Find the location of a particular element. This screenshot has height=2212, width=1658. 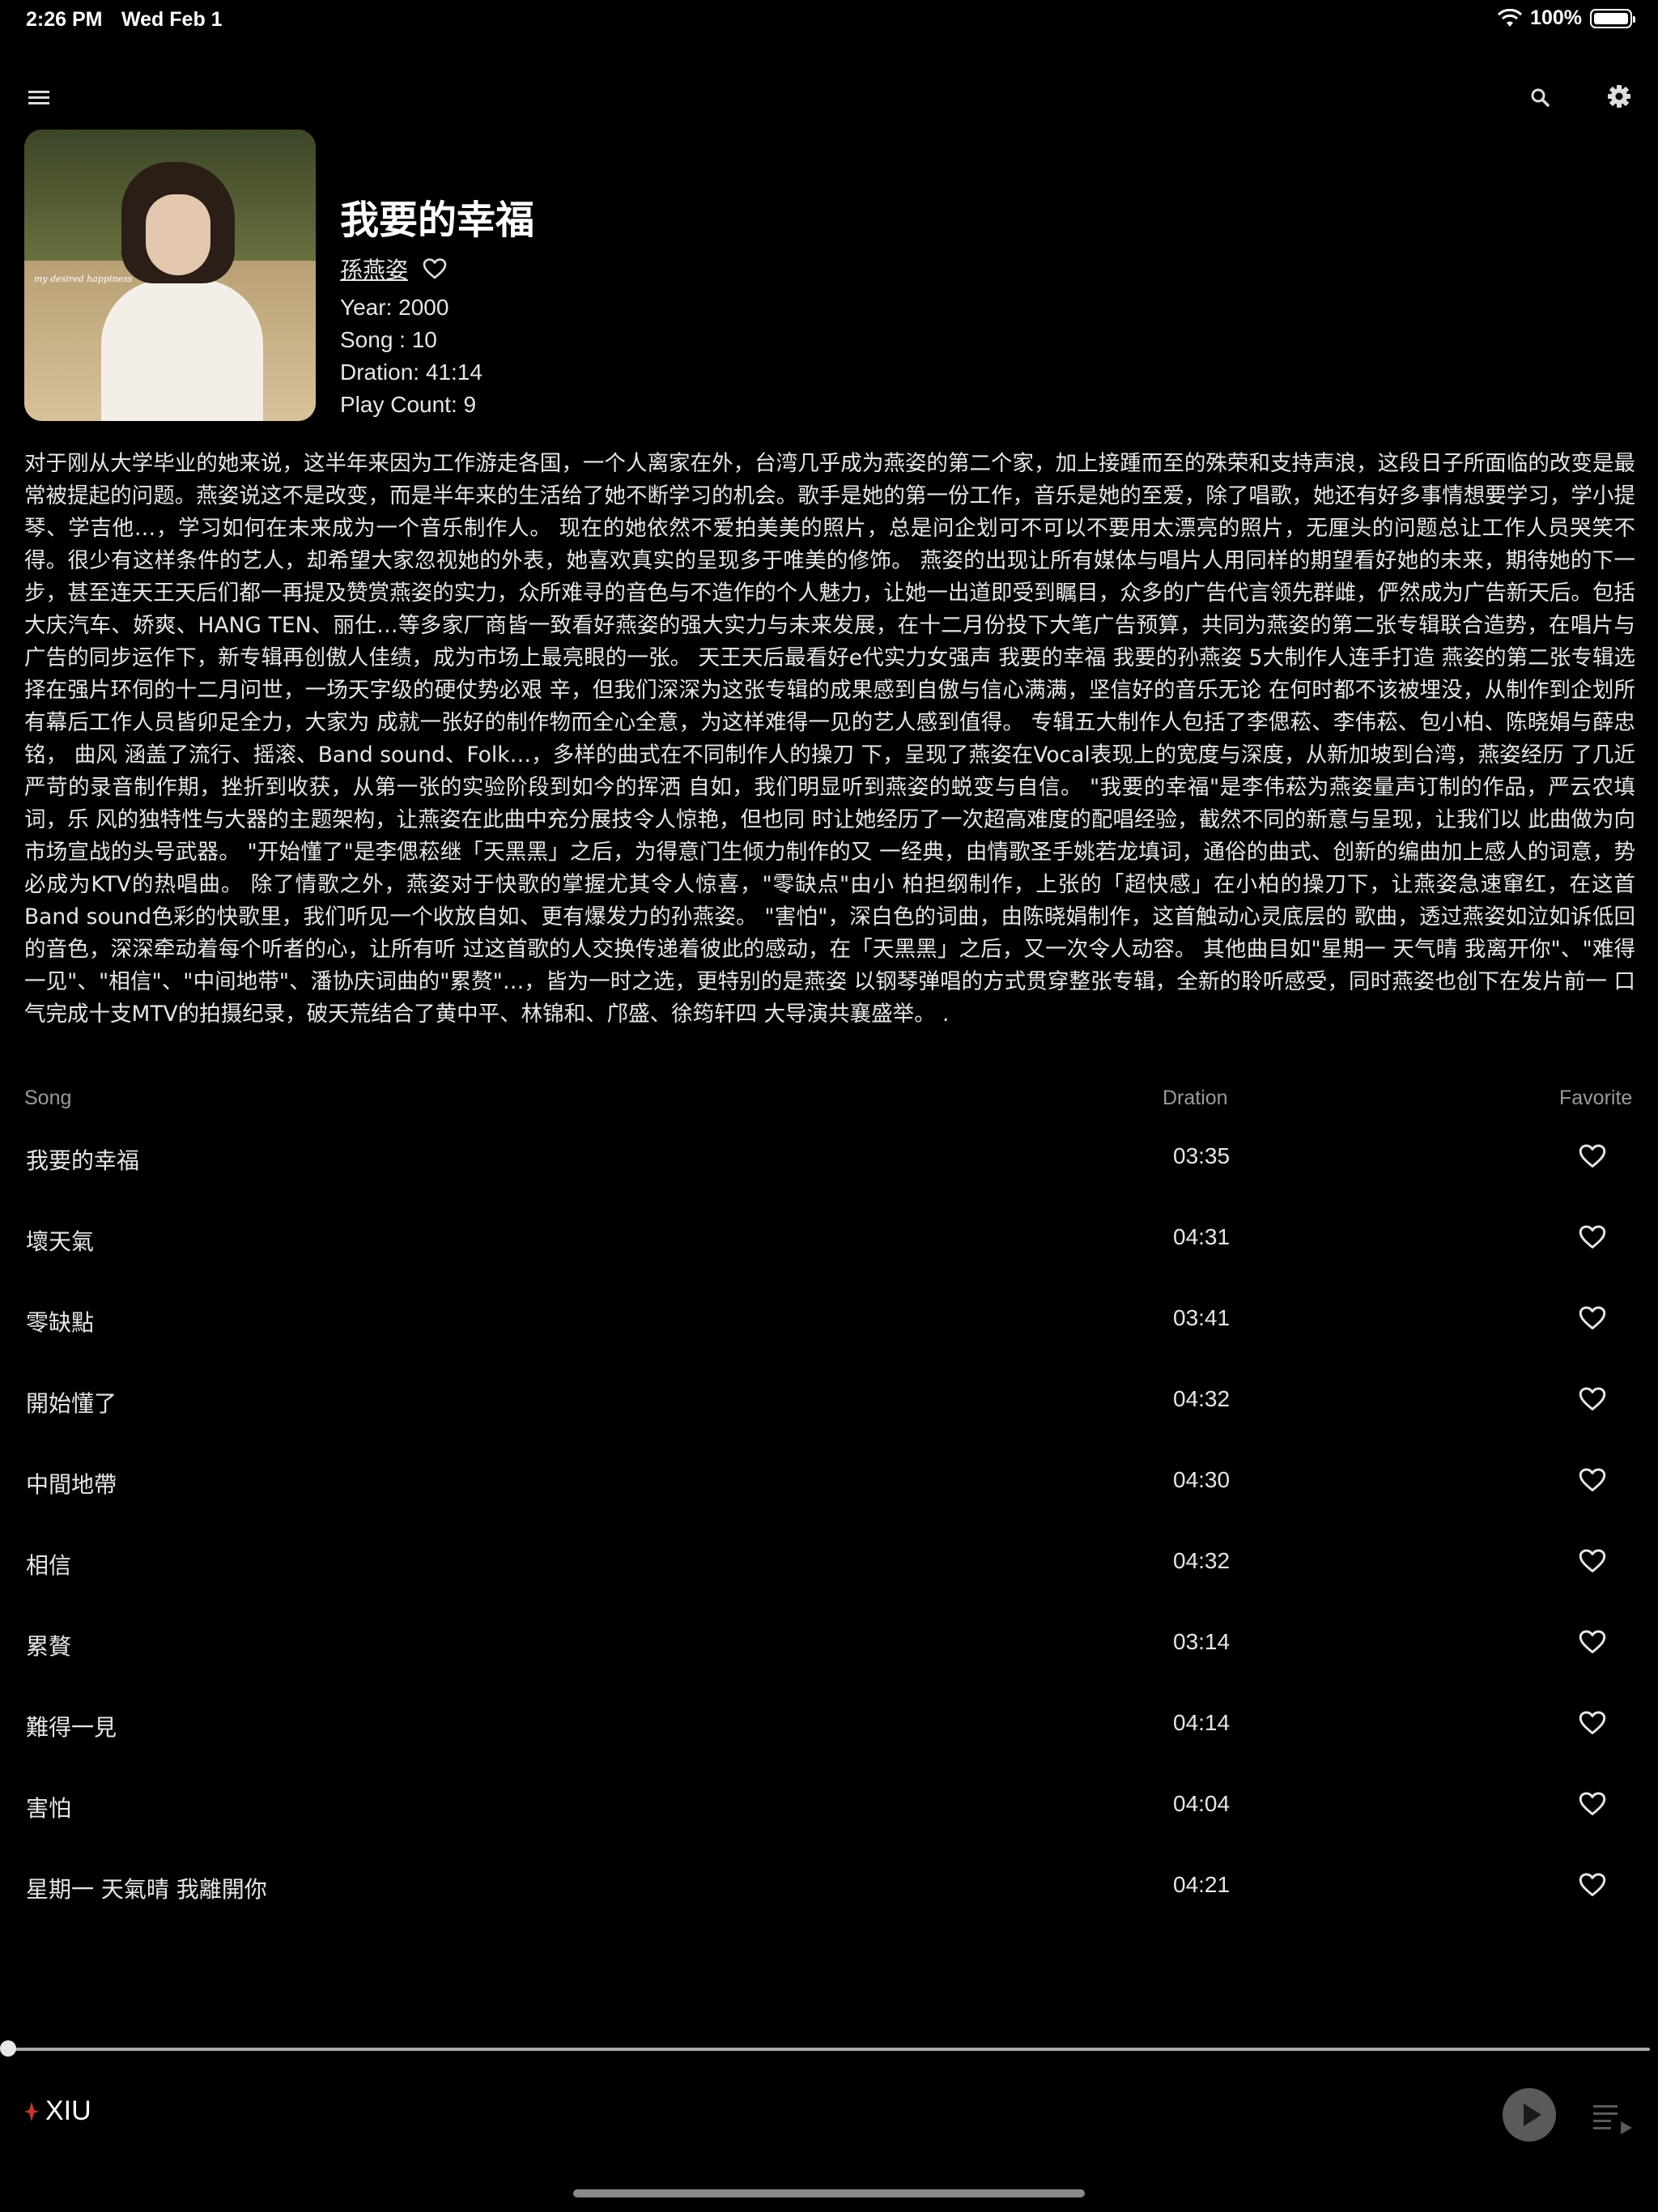

battery-icon is located at coordinates (1612, 18).